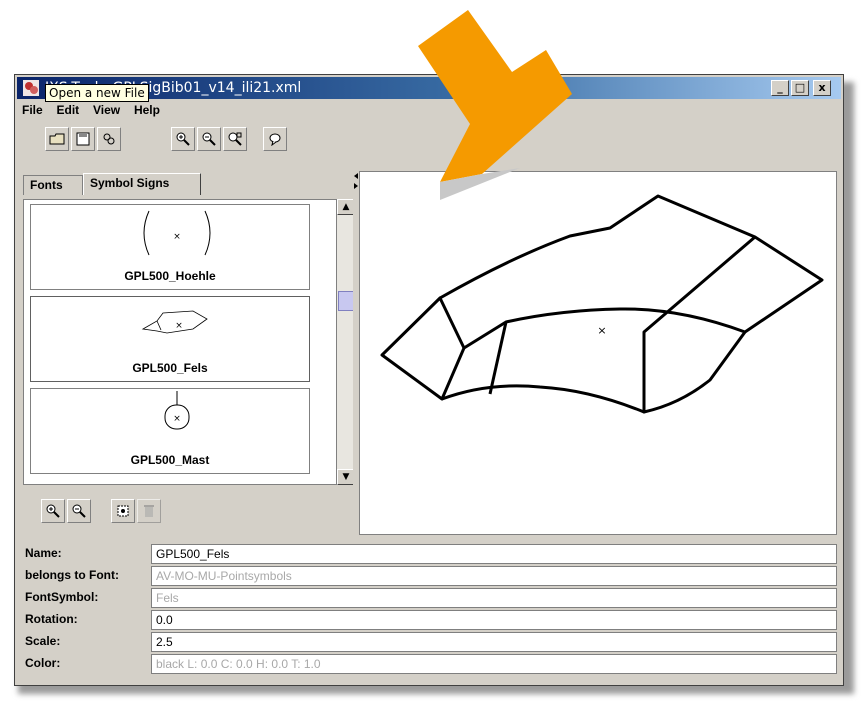 The height and width of the screenshot is (709, 864). What do you see at coordinates (43, 553) in the screenshot?
I see `name-label: Name:` at bounding box center [43, 553].